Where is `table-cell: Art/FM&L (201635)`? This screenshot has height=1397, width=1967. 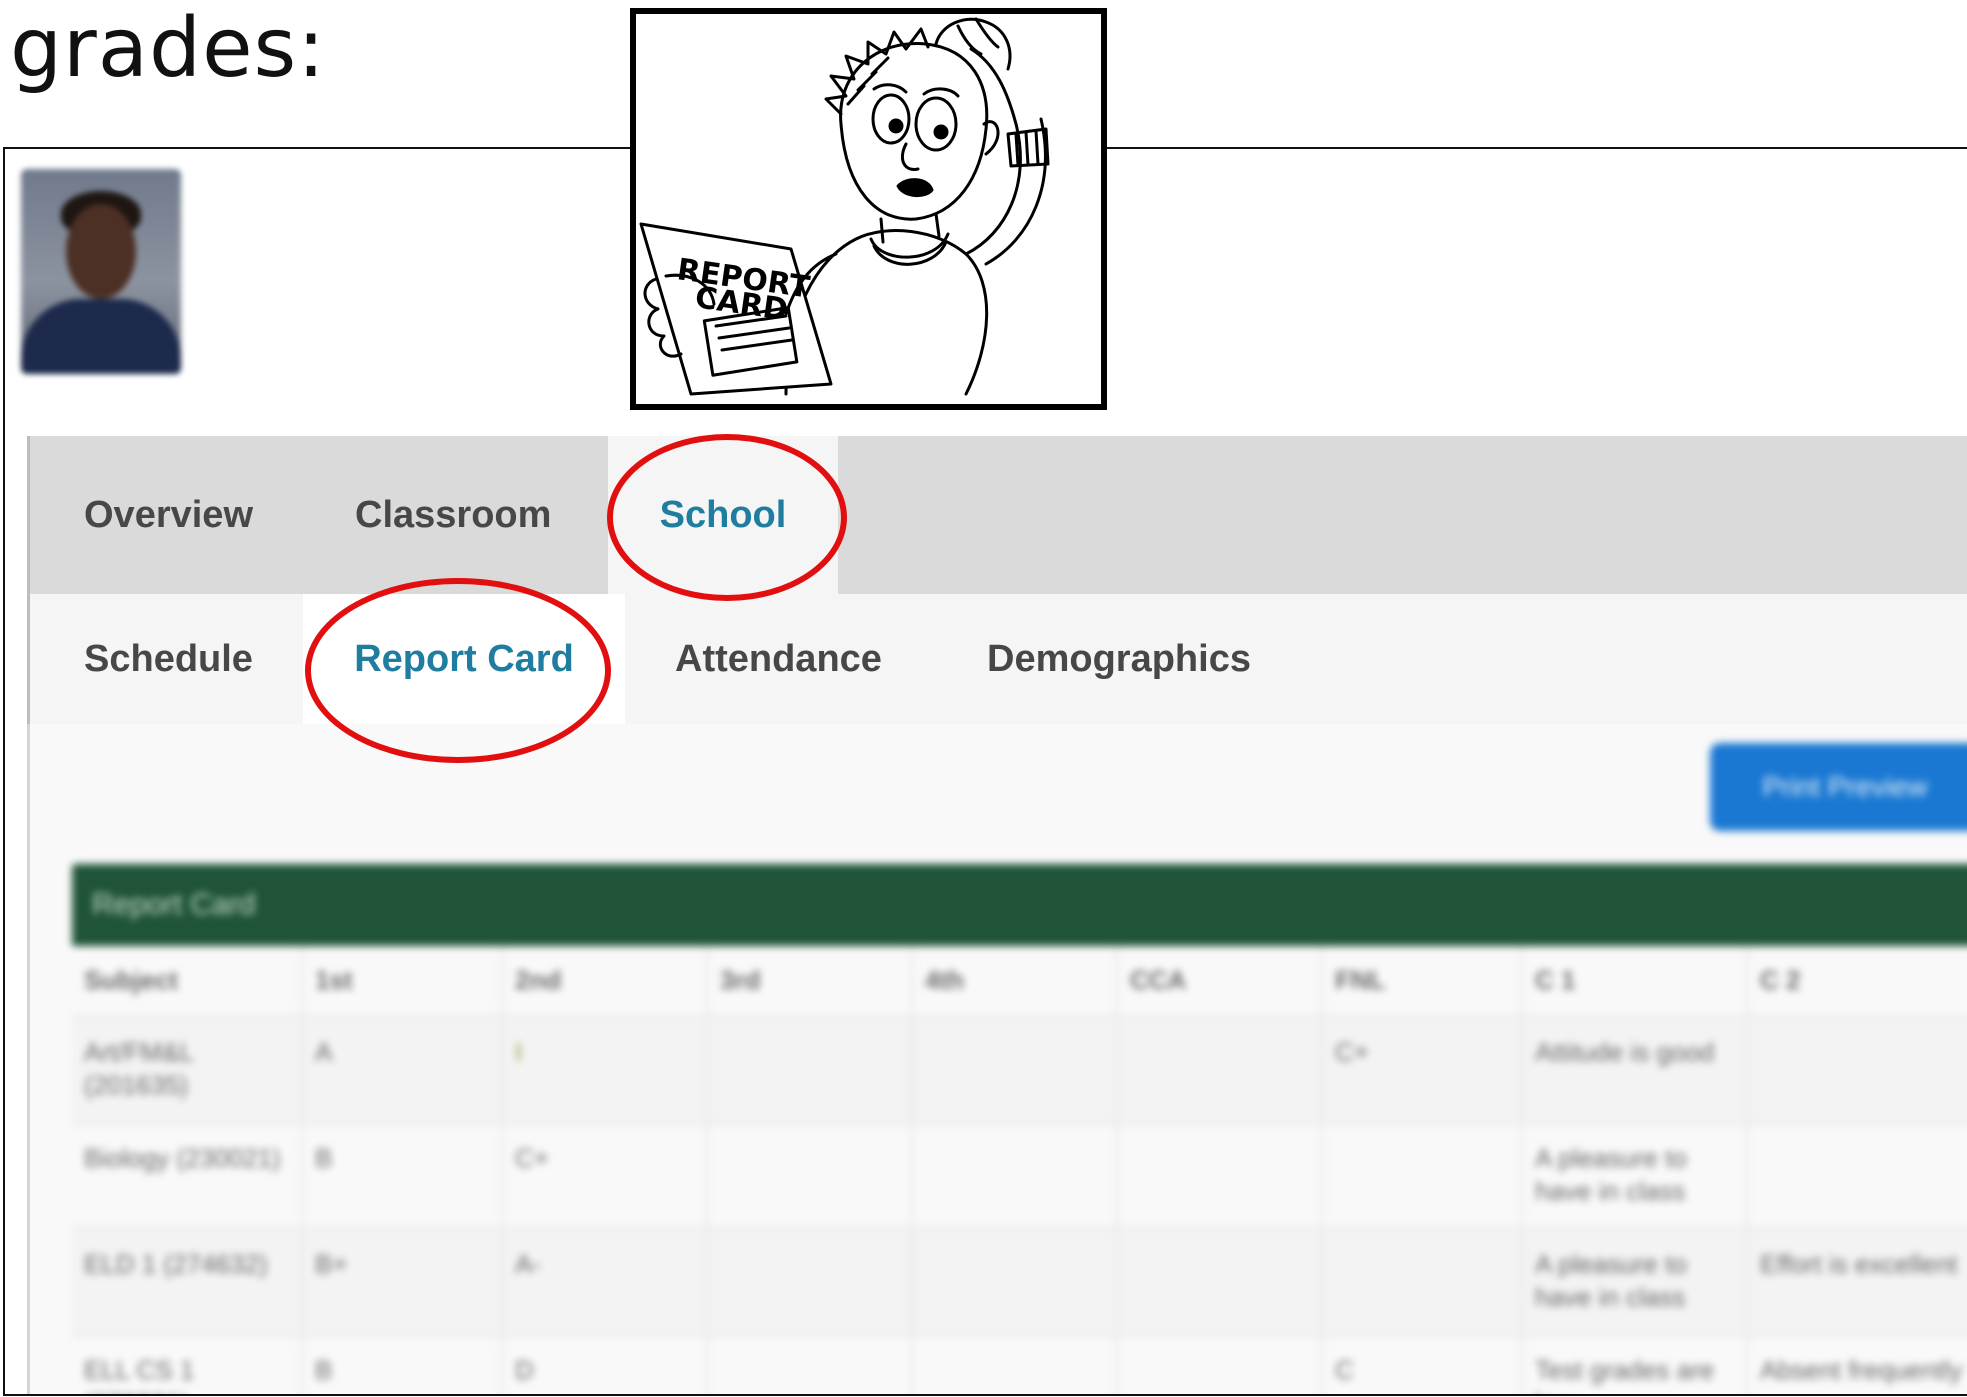
table-cell: Art/FM&L (201635) is located at coordinates (187, 1069).